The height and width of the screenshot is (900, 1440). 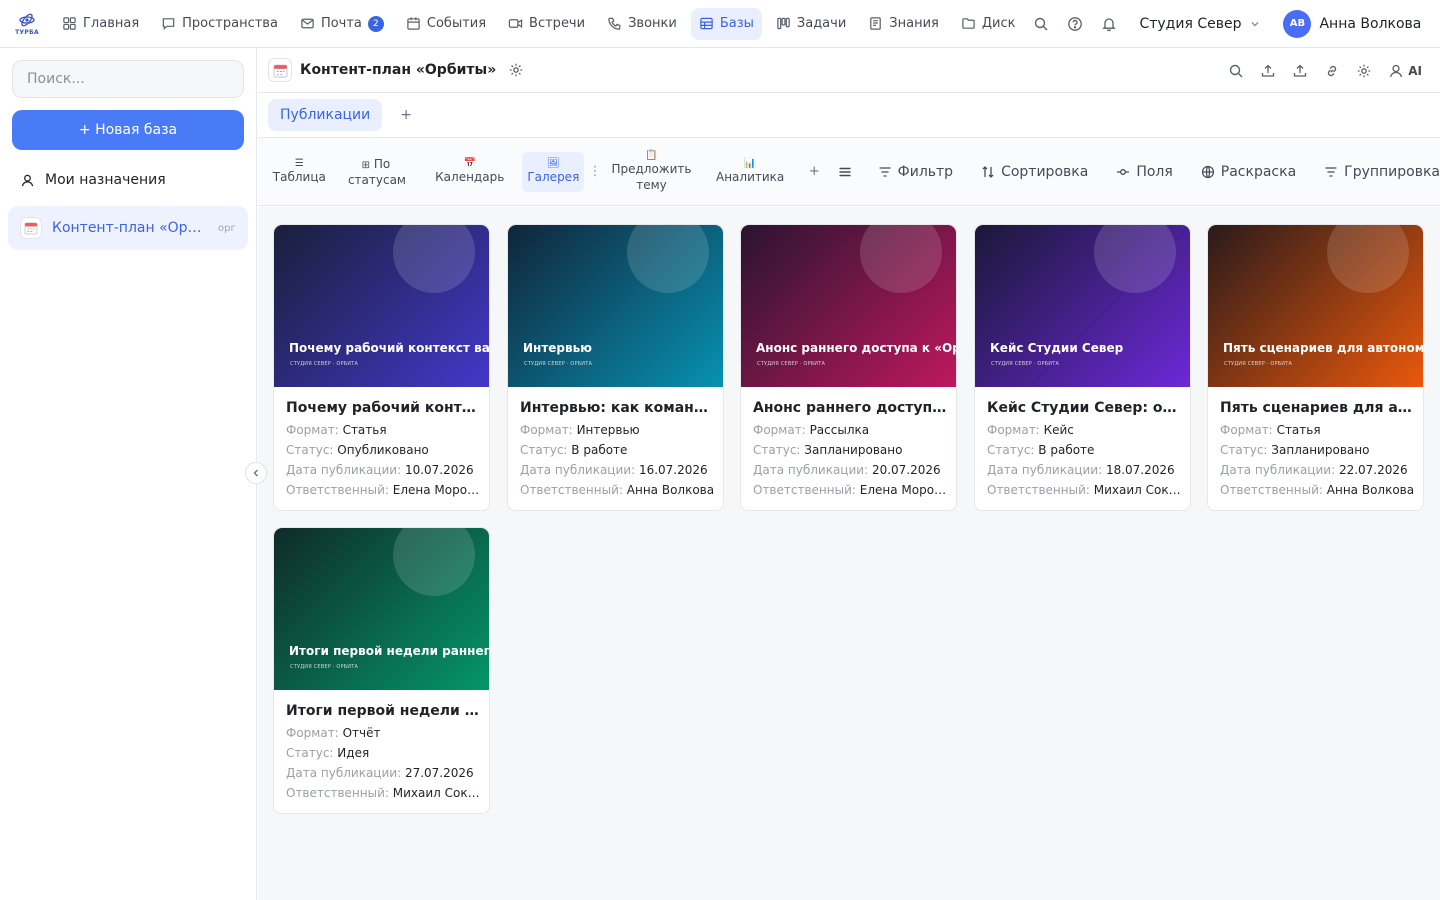 I want to click on view-calendar: 📅 Календарь, so click(x=469, y=172).